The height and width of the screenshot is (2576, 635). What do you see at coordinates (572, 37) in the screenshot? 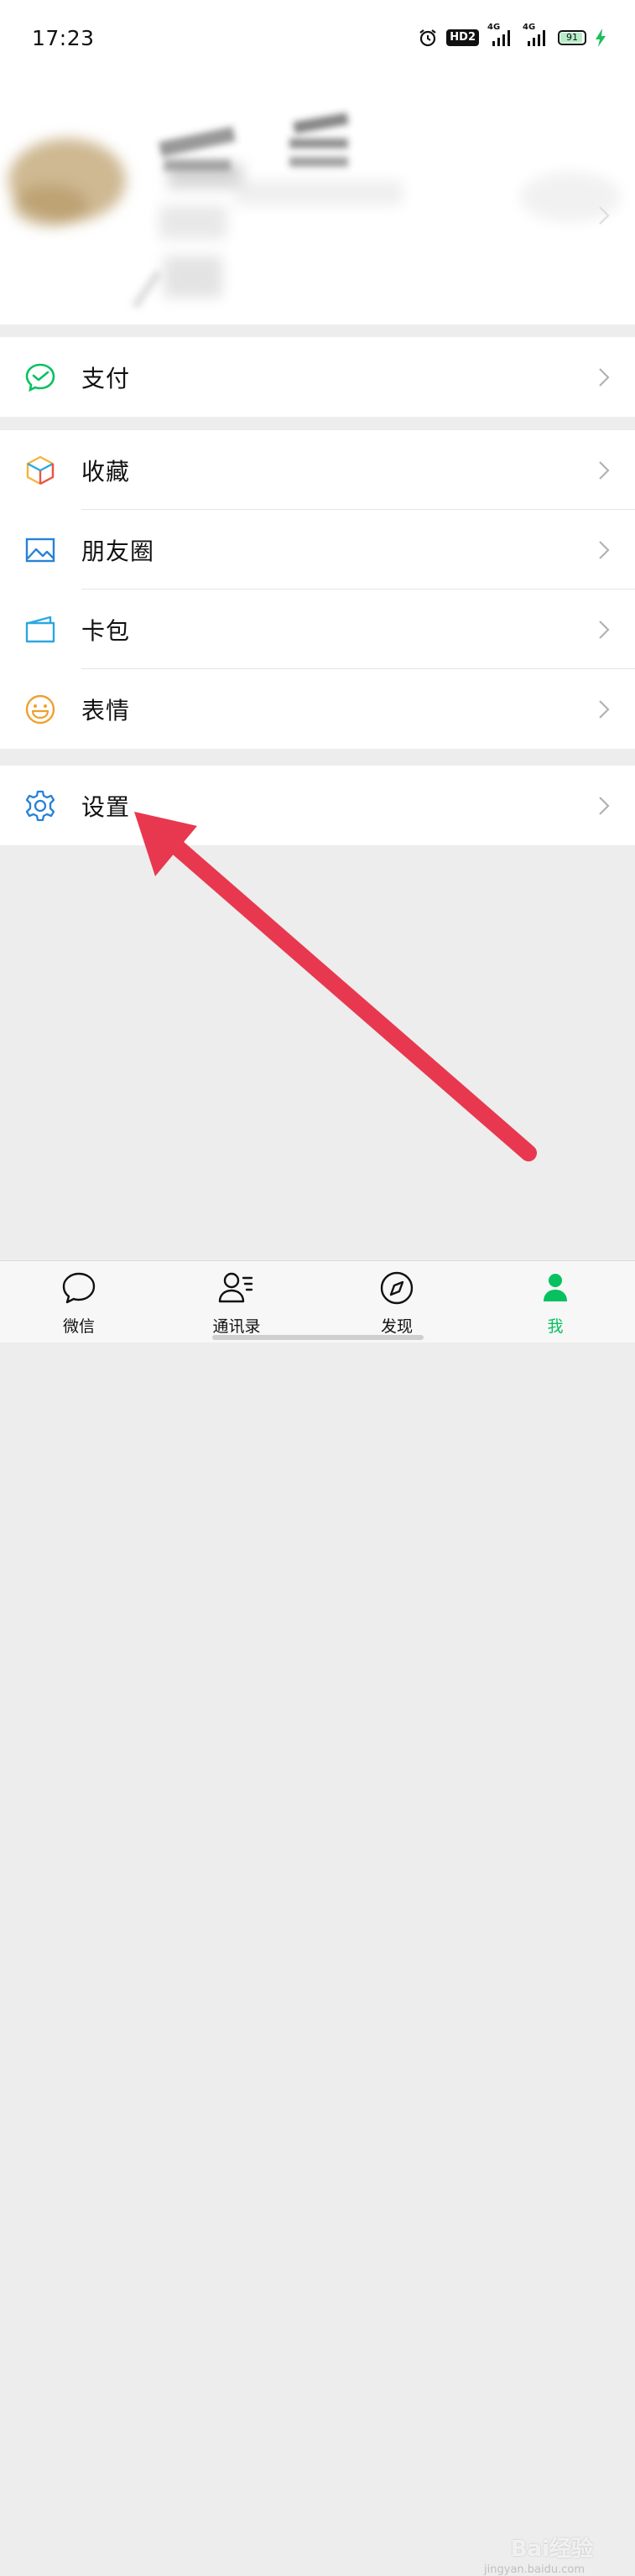
I see `battery-icon: 91` at bounding box center [572, 37].